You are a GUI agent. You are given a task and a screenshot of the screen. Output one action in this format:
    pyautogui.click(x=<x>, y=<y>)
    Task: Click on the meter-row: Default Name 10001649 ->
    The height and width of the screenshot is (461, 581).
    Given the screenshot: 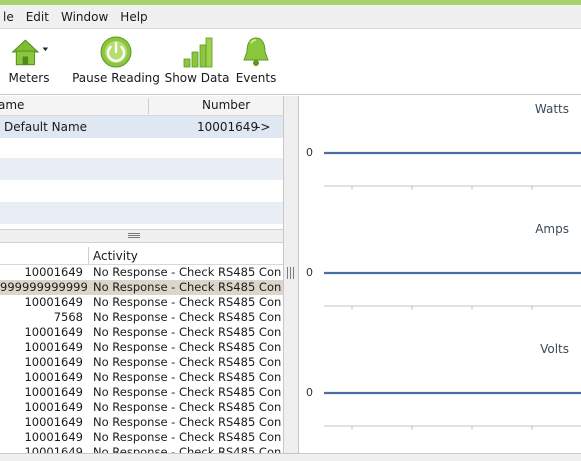 What is the action you would take?
    pyautogui.click(x=141, y=127)
    